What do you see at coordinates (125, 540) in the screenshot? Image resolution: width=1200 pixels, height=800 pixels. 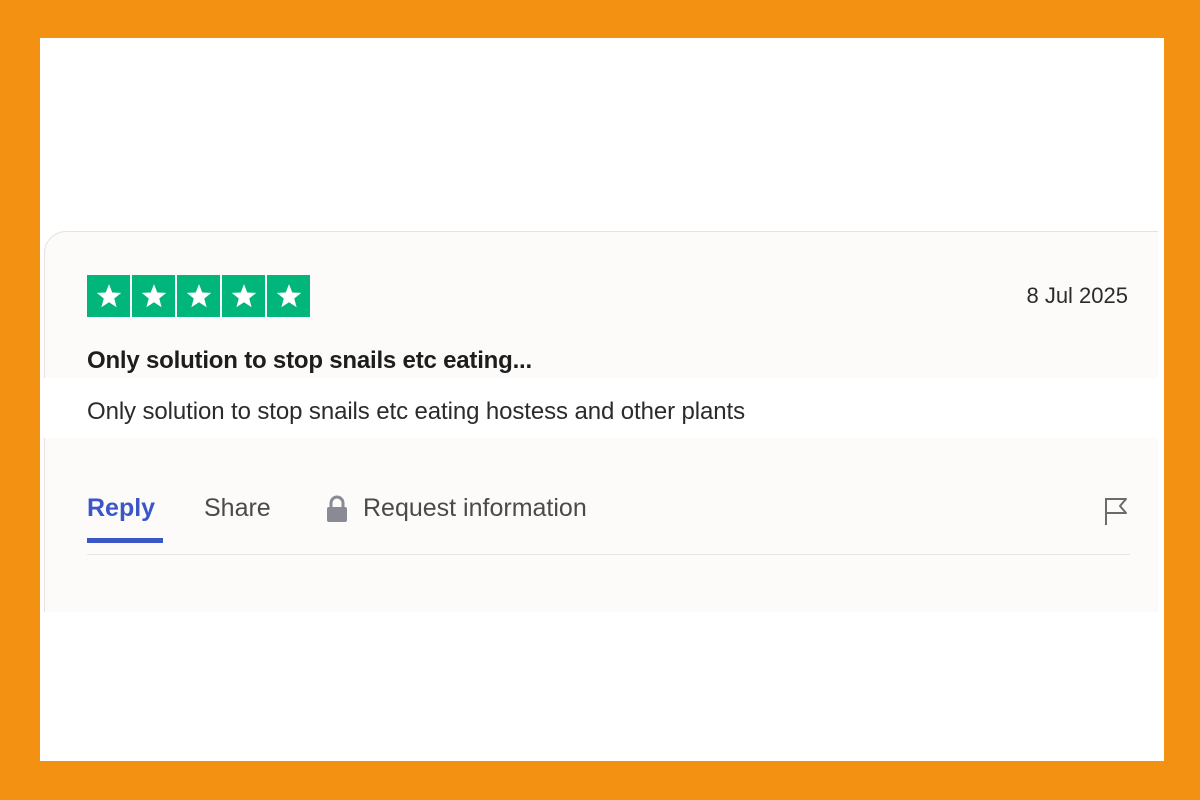 I see `active-tab-indicator` at bounding box center [125, 540].